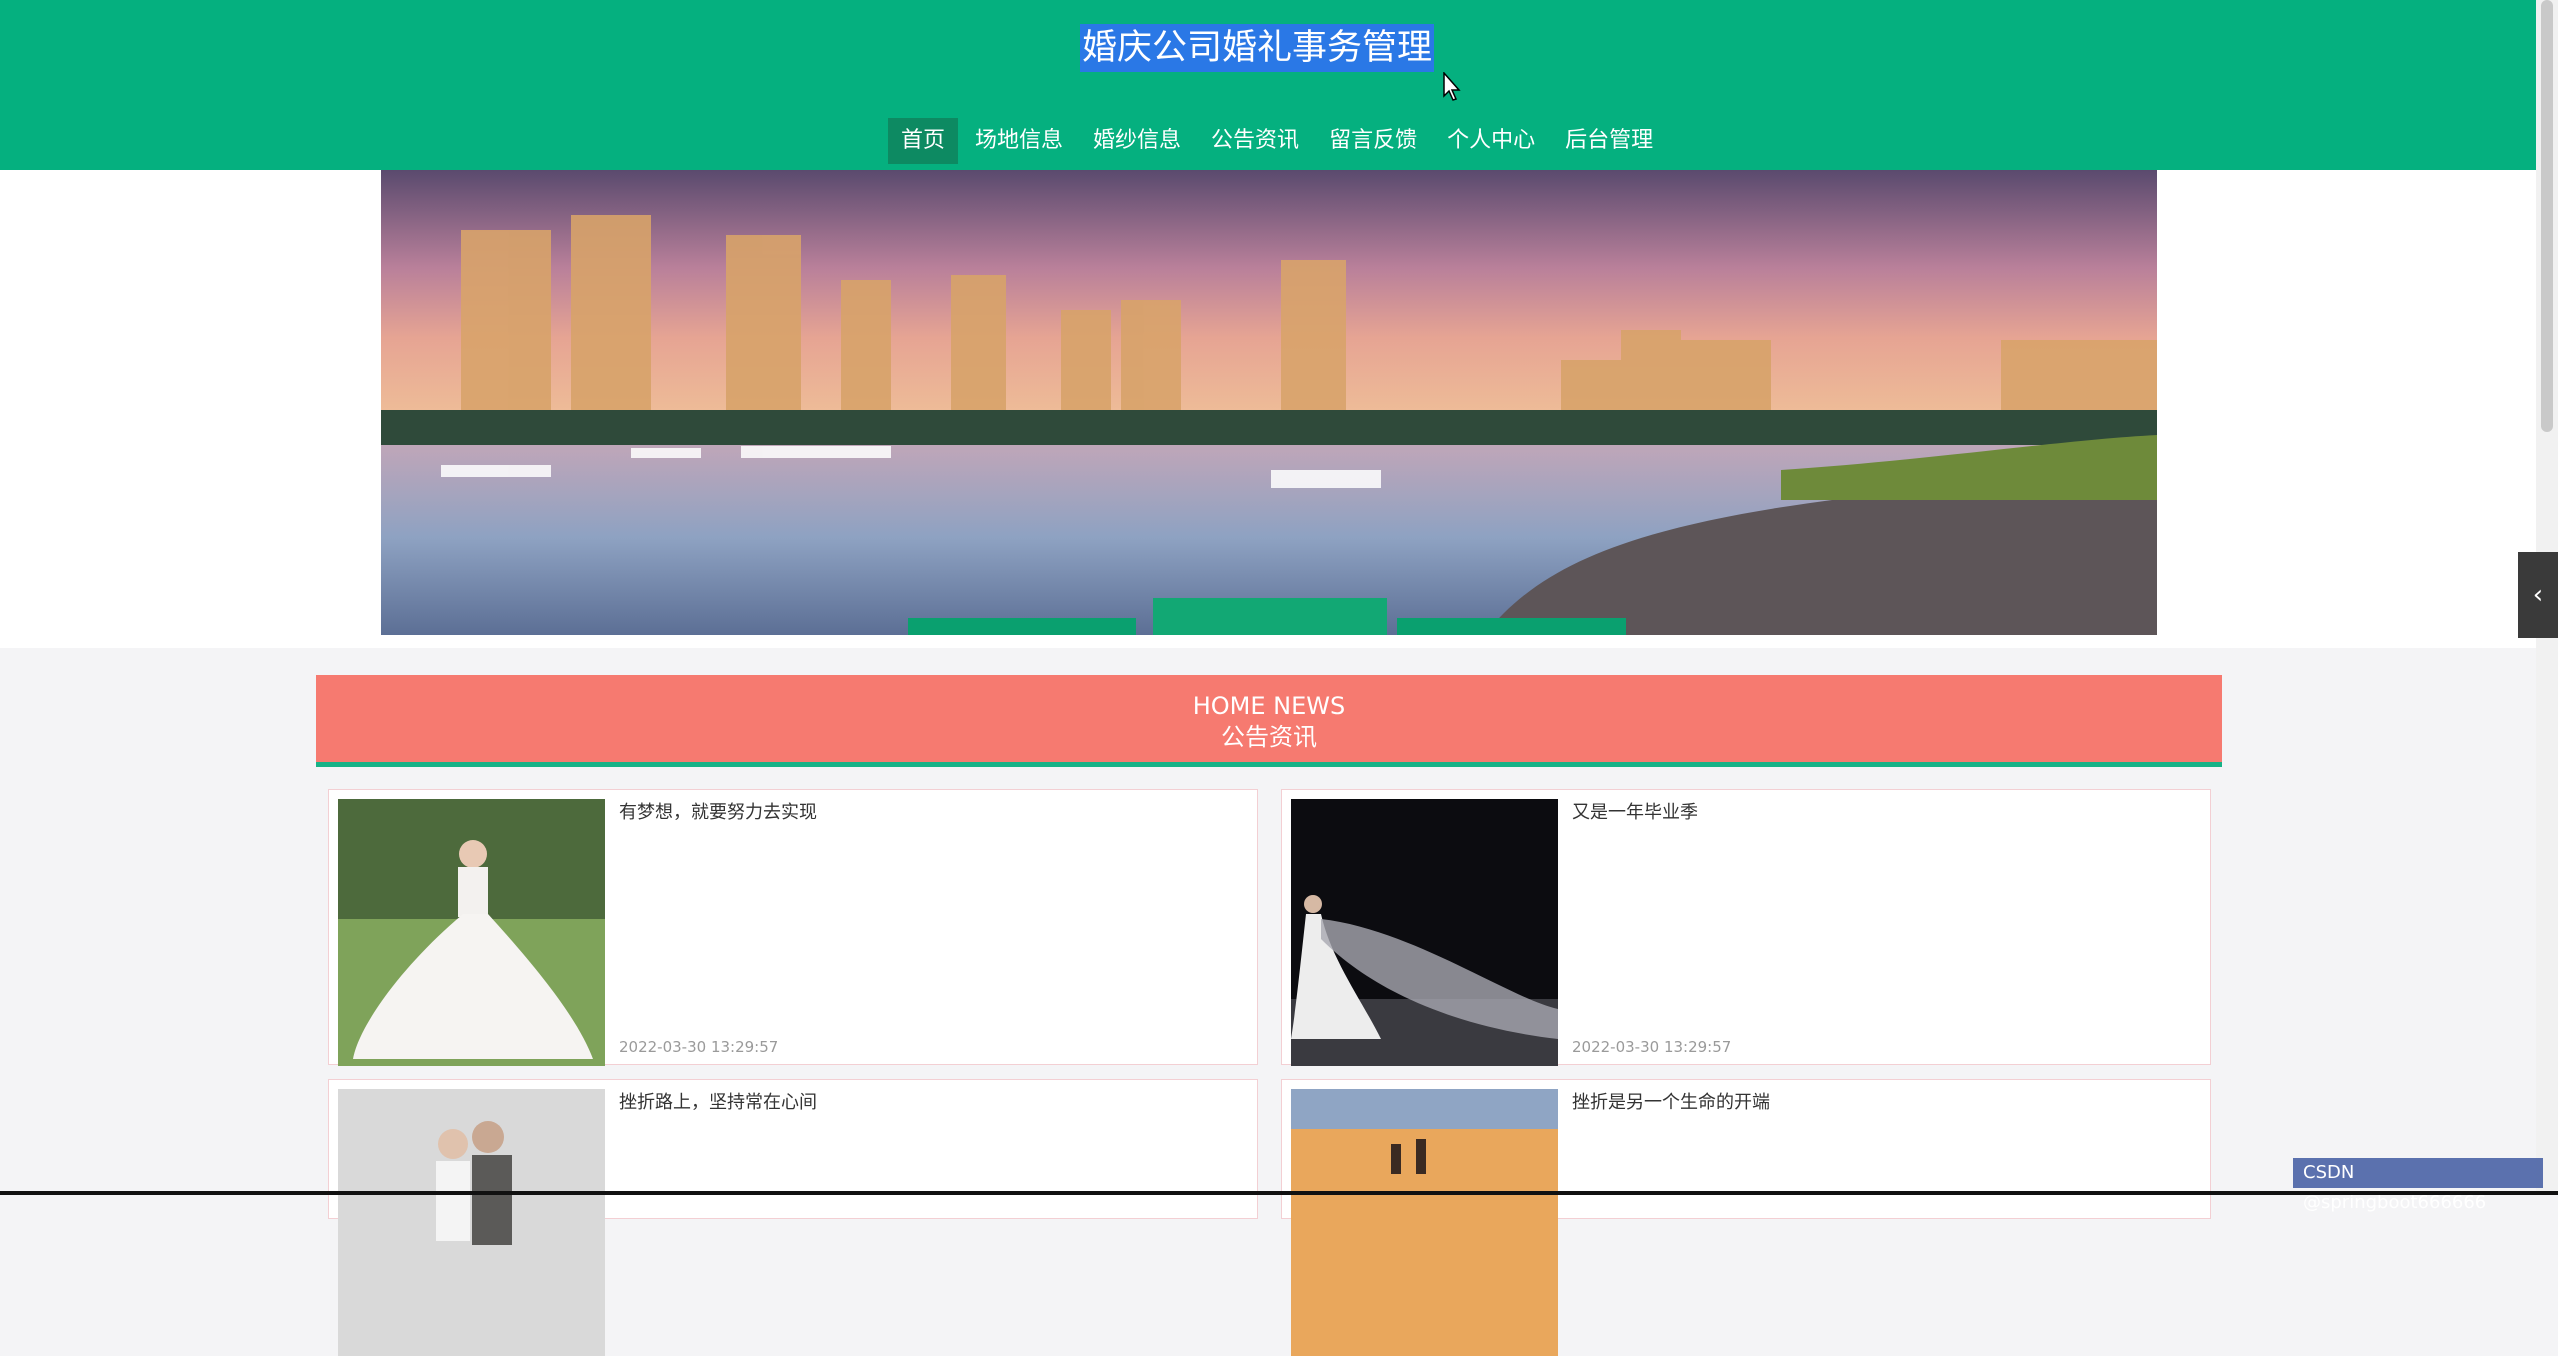 The height and width of the screenshot is (1356, 2558). I want to click on csdn-watermark: CSDN @springboot666666, so click(2418, 1185).